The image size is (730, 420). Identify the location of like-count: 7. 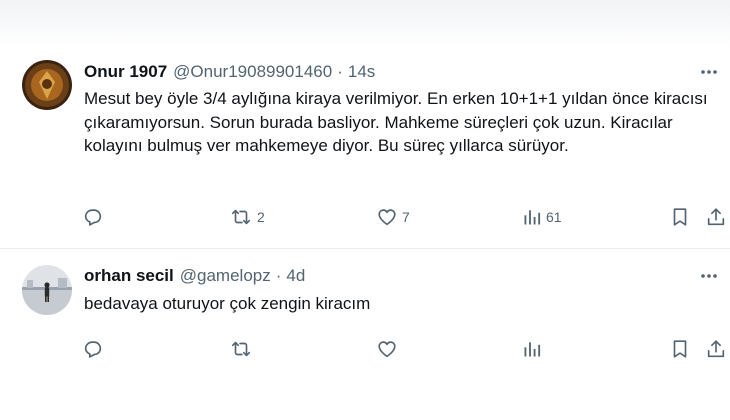
(406, 217).